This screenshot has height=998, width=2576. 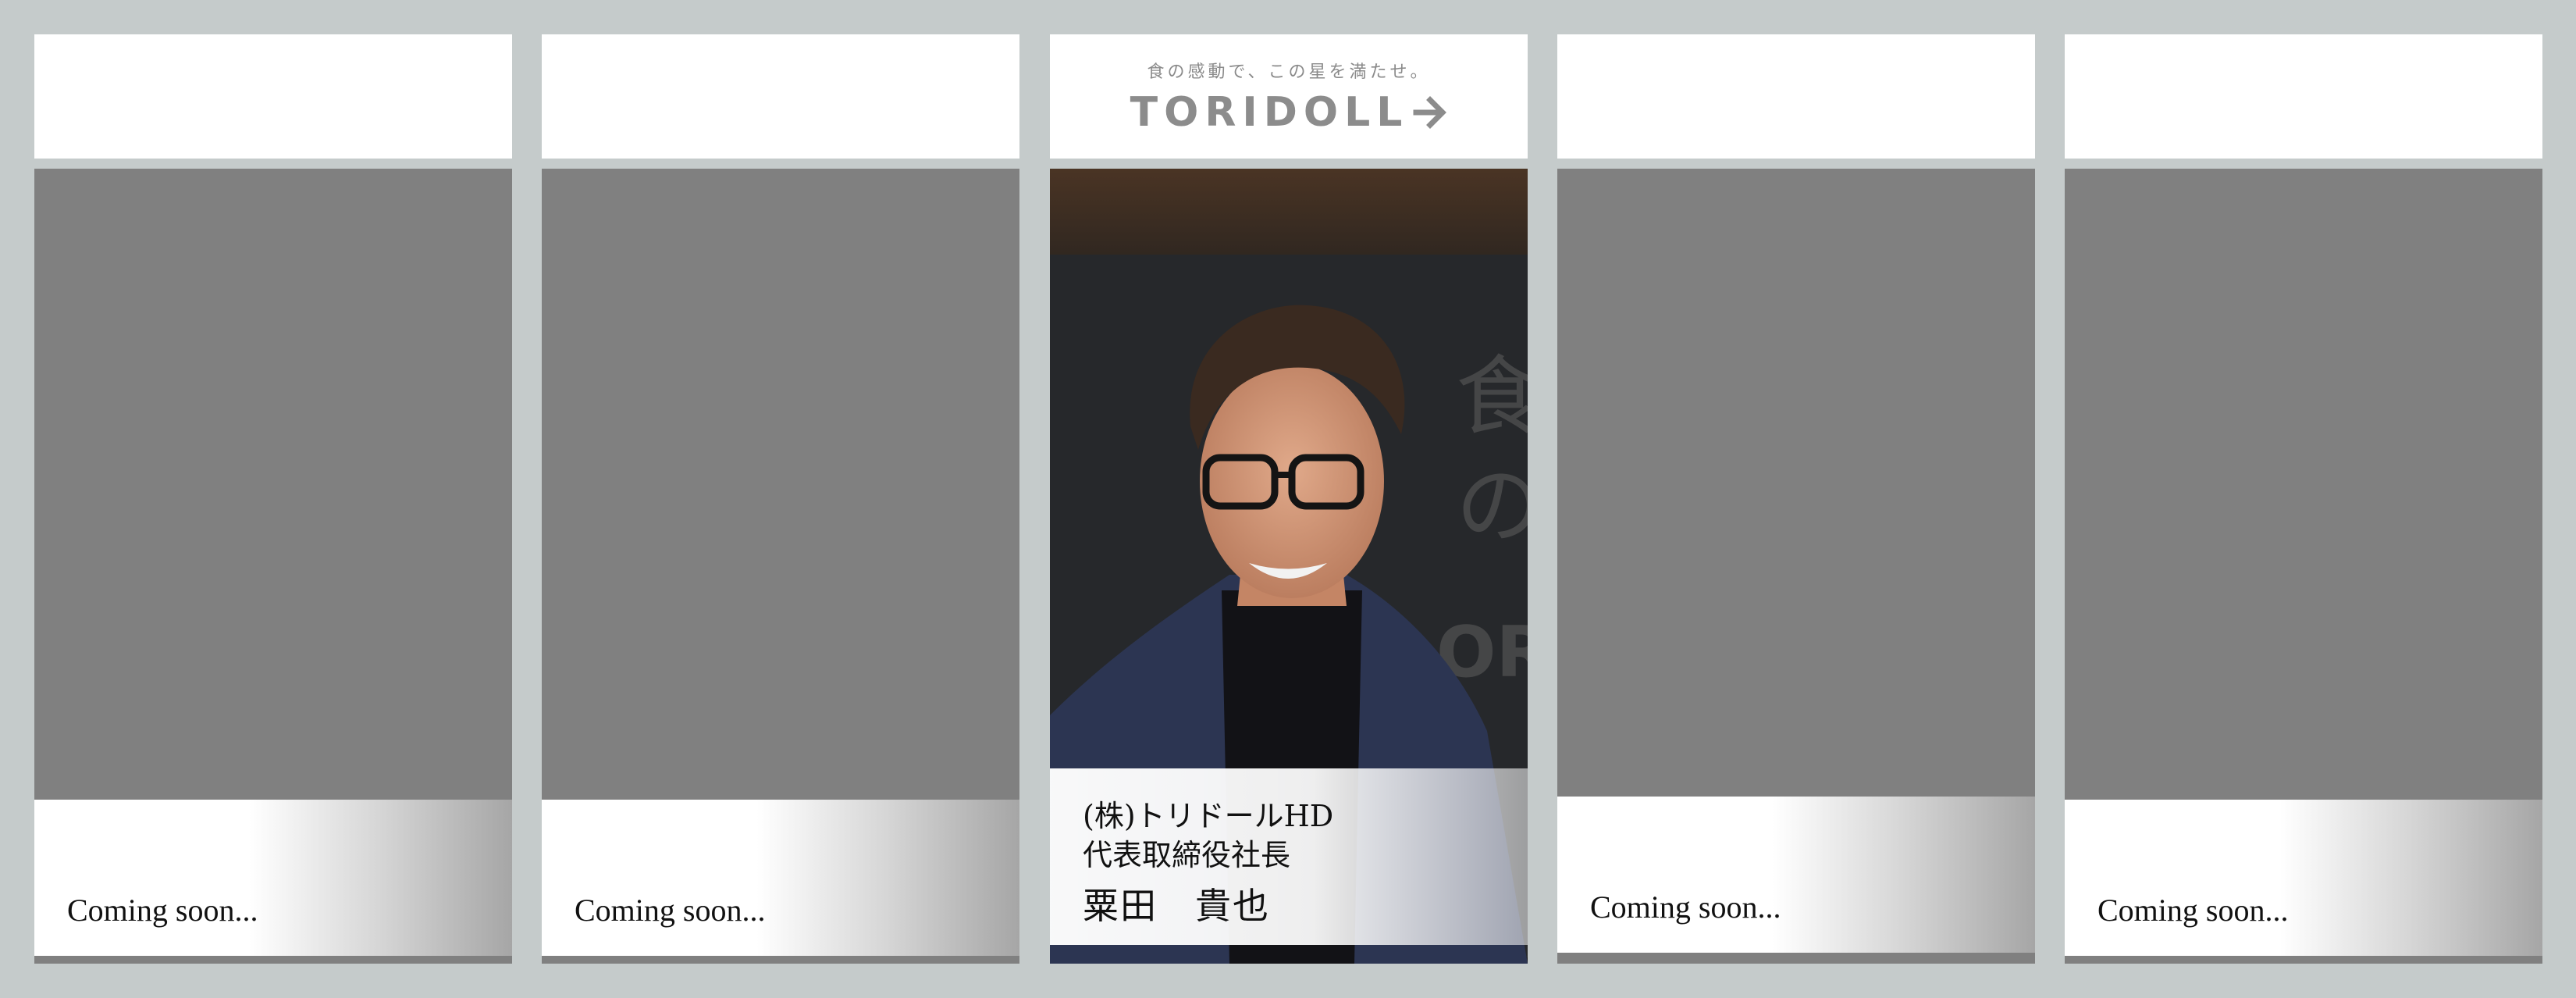 What do you see at coordinates (1289, 566) in the screenshot?
I see `portrait-photo: 食の の星 ORI (株)トリドールHD 代表取締役社長 粟田 貴也` at bounding box center [1289, 566].